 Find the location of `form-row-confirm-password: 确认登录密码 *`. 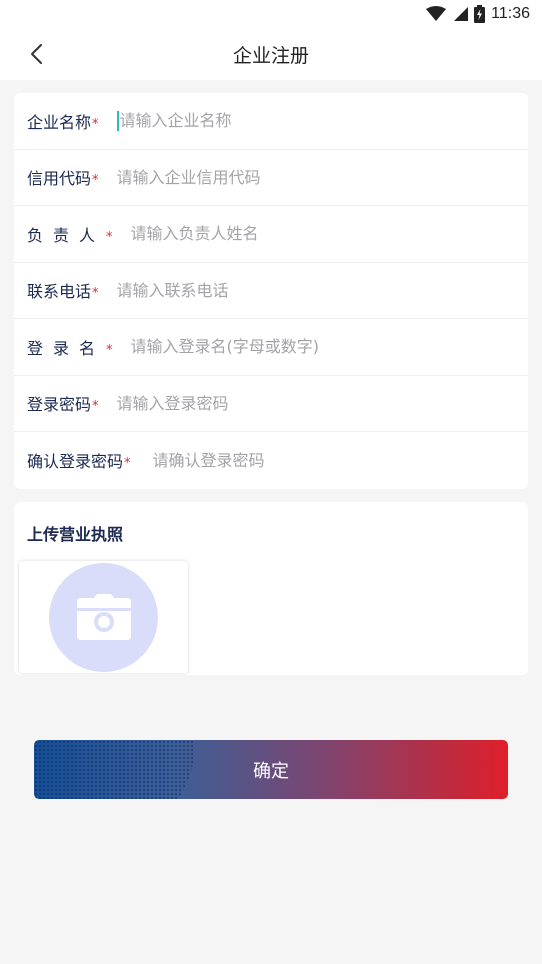

form-row-confirm-password: 确认登录密码 * is located at coordinates (271, 460).